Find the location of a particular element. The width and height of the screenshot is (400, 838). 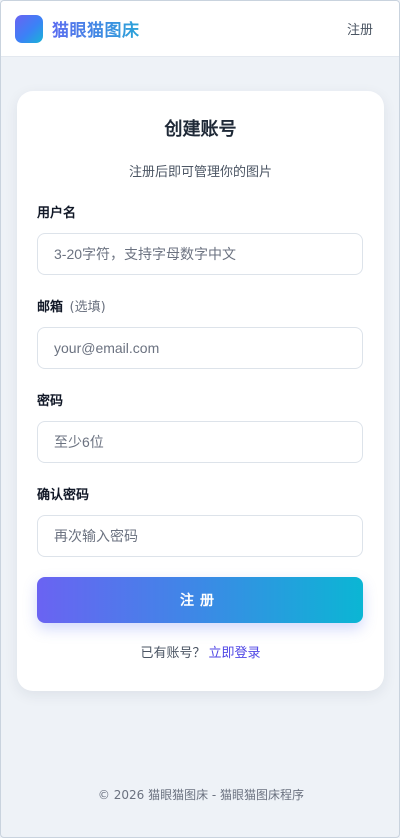

email-label: 邮箱 (选填) is located at coordinates (200, 308).